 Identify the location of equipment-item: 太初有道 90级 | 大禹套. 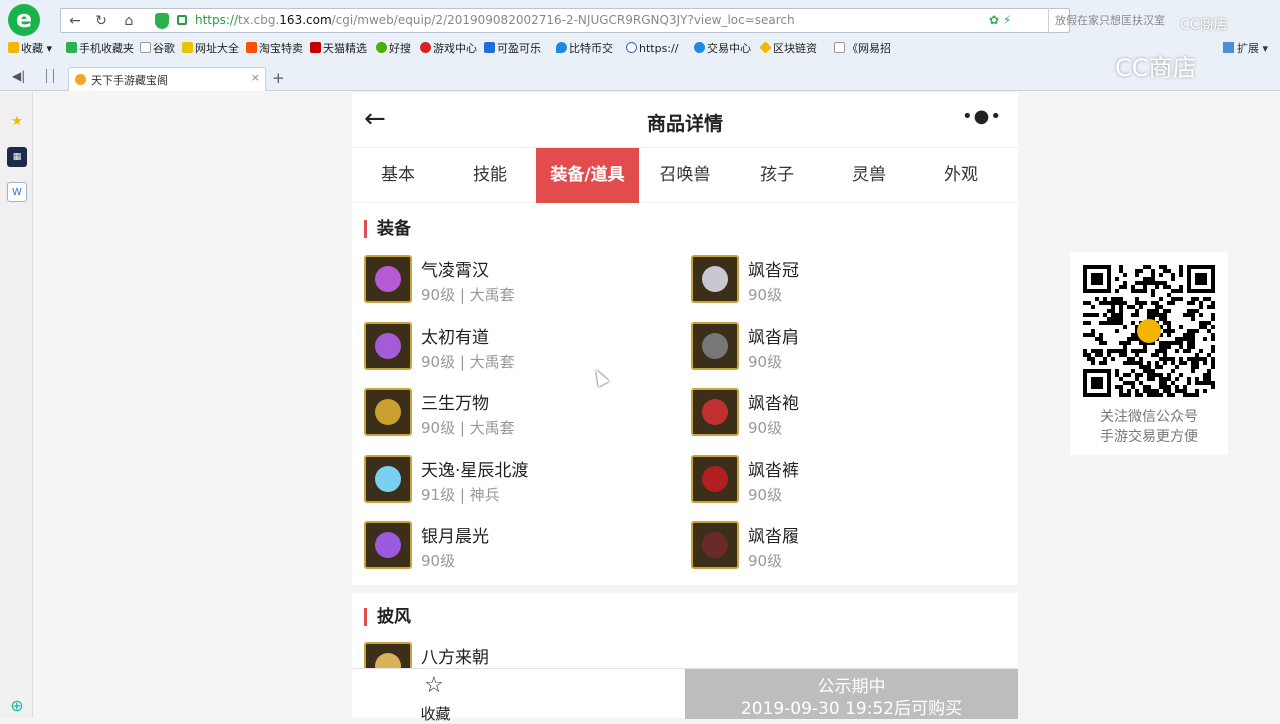
(514, 346).